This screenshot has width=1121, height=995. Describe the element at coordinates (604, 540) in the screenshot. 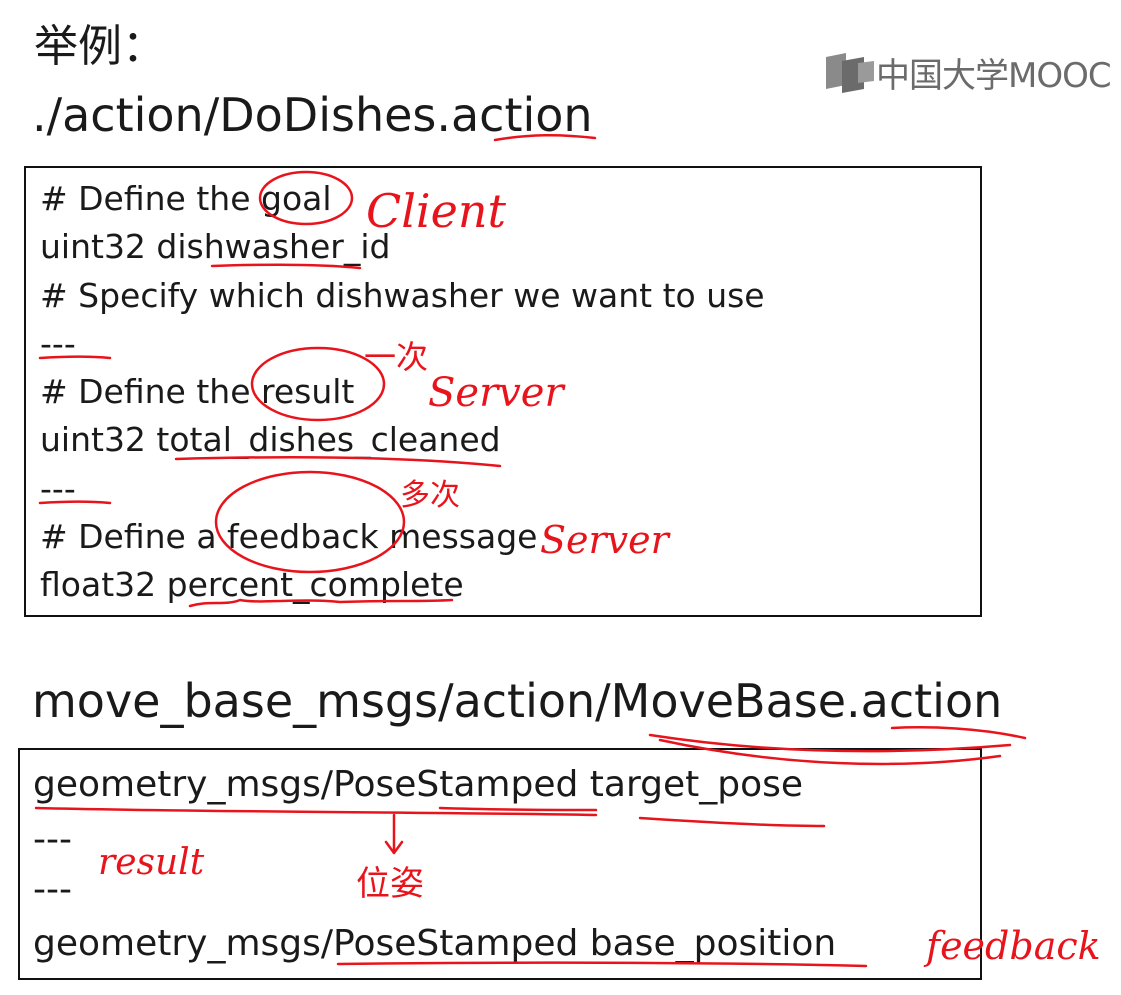

I see `annotation-server-2: Server` at that location.